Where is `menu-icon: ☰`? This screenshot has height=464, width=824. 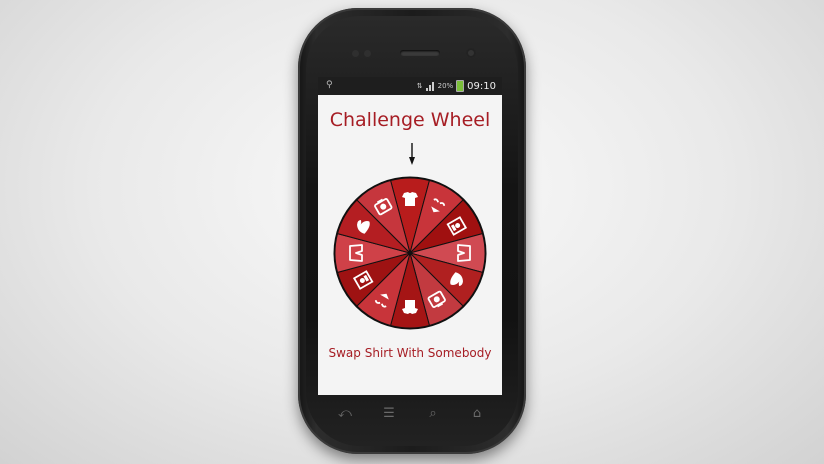
menu-icon: ☰ is located at coordinates (389, 414).